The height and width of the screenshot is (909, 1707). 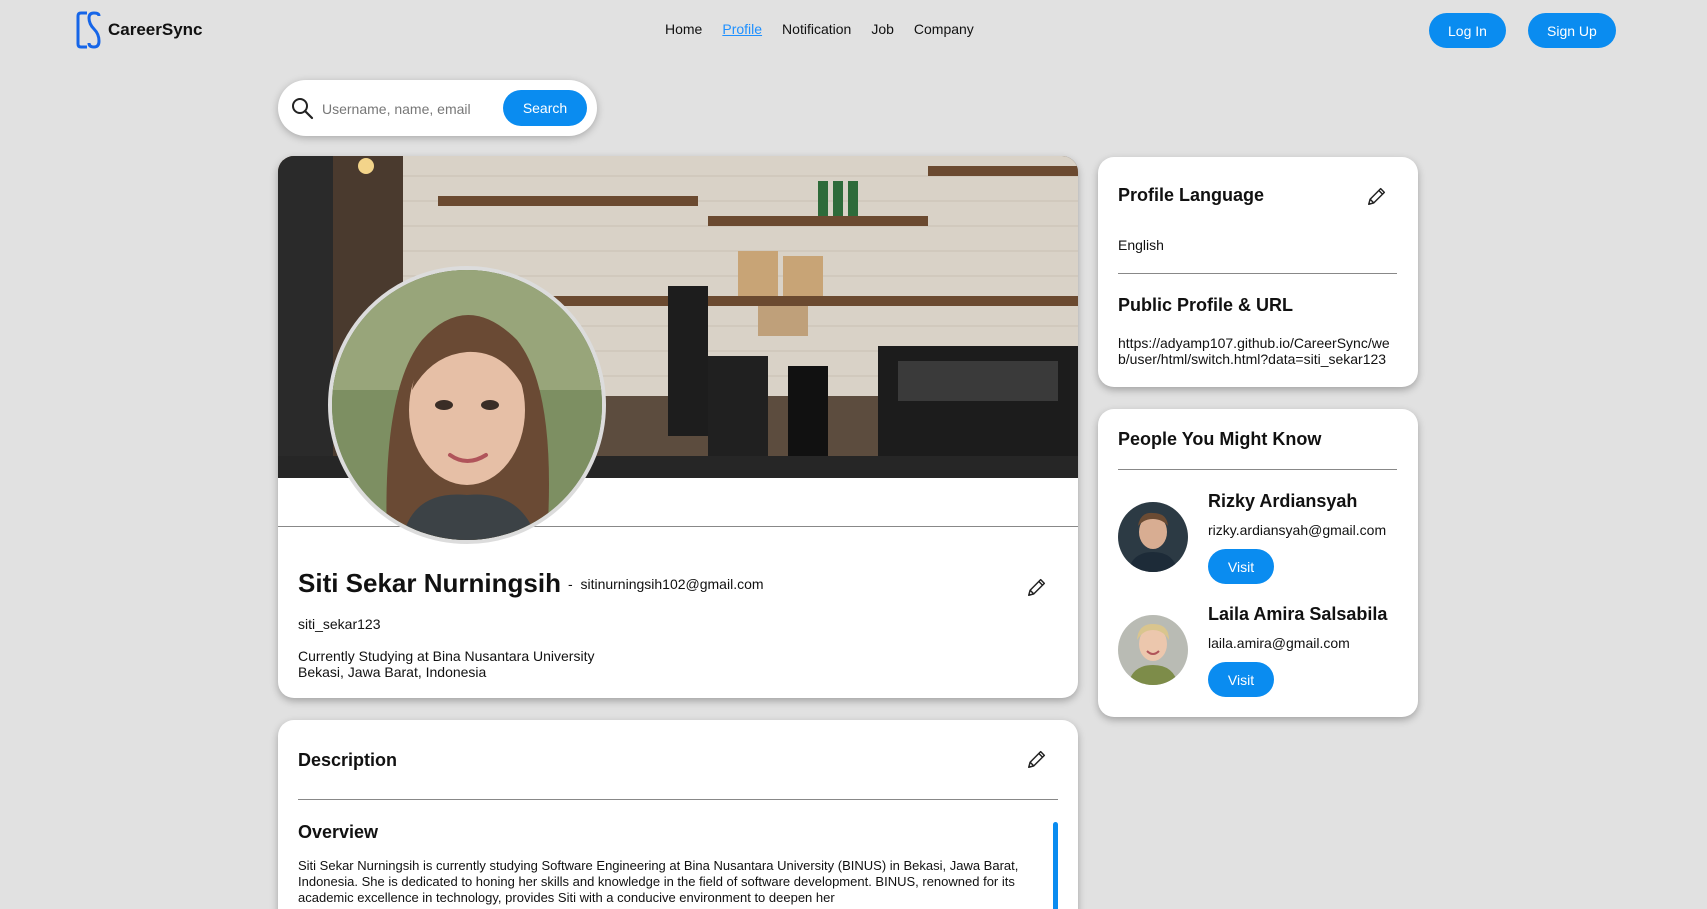 I want to click on nav-notification: Notification, so click(x=816, y=29).